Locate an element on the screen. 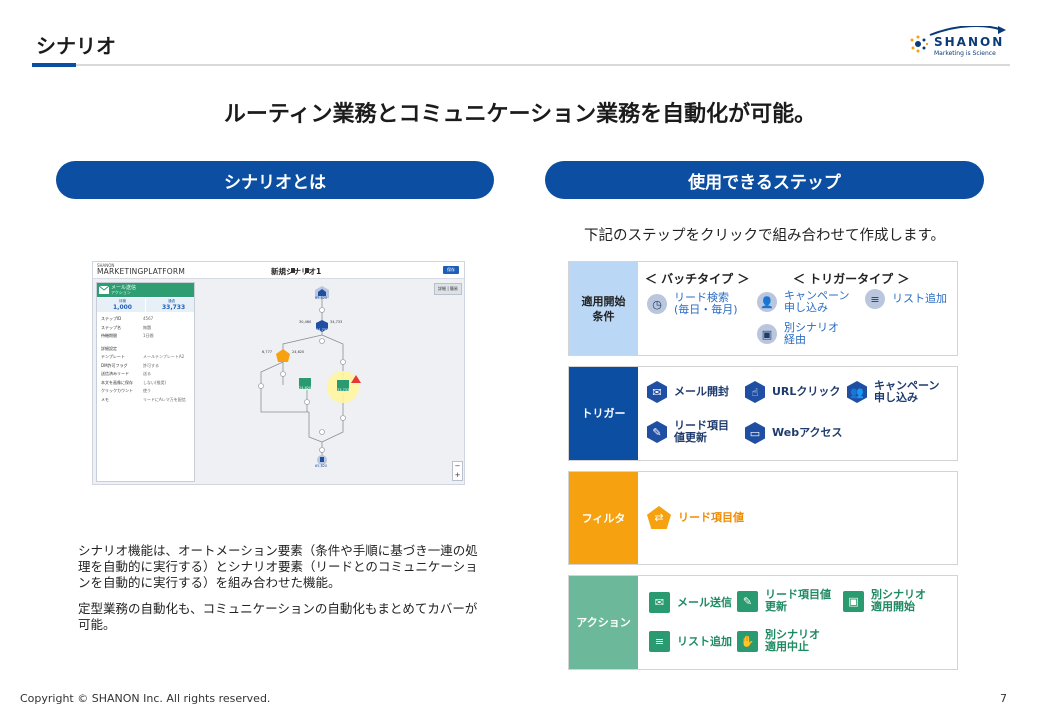 The height and width of the screenshot is (720, 1040). filter-icon: ⇄ is located at coordinates (659, 517).